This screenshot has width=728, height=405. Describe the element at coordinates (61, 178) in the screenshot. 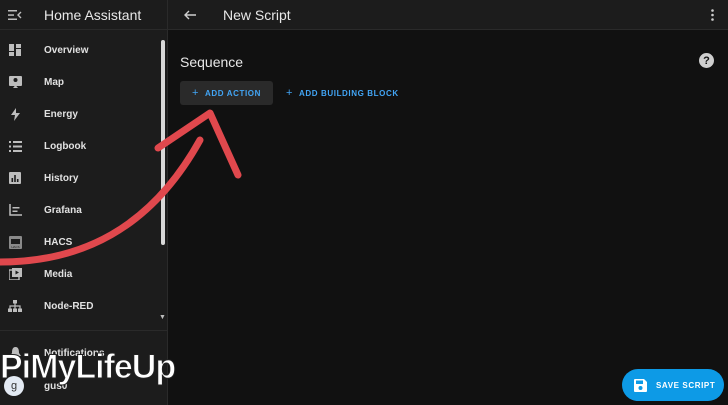

I see `sidebar-item-label: History` at that location.